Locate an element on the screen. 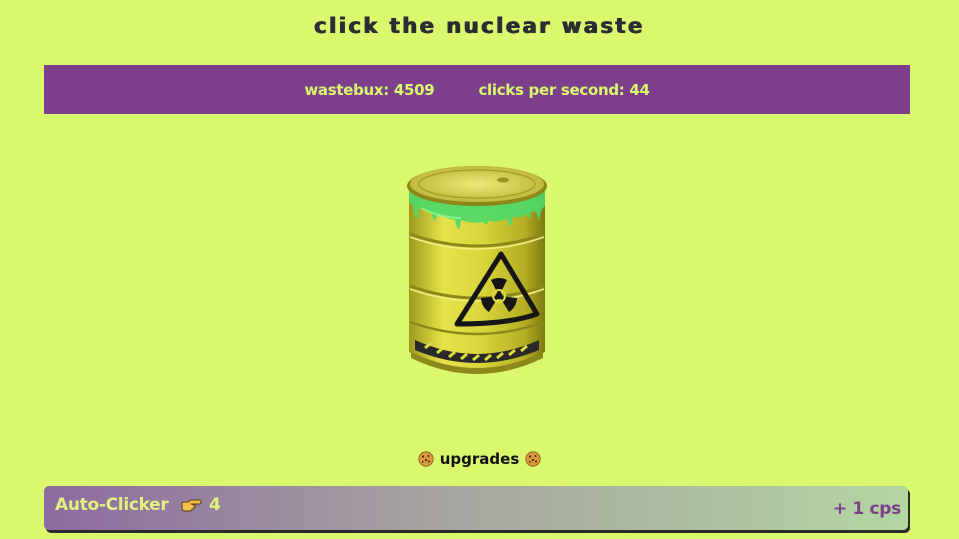 The height and width of the screenshot is (539, 959). radioactive-barrel-icon is located at coordinates (477, 270).